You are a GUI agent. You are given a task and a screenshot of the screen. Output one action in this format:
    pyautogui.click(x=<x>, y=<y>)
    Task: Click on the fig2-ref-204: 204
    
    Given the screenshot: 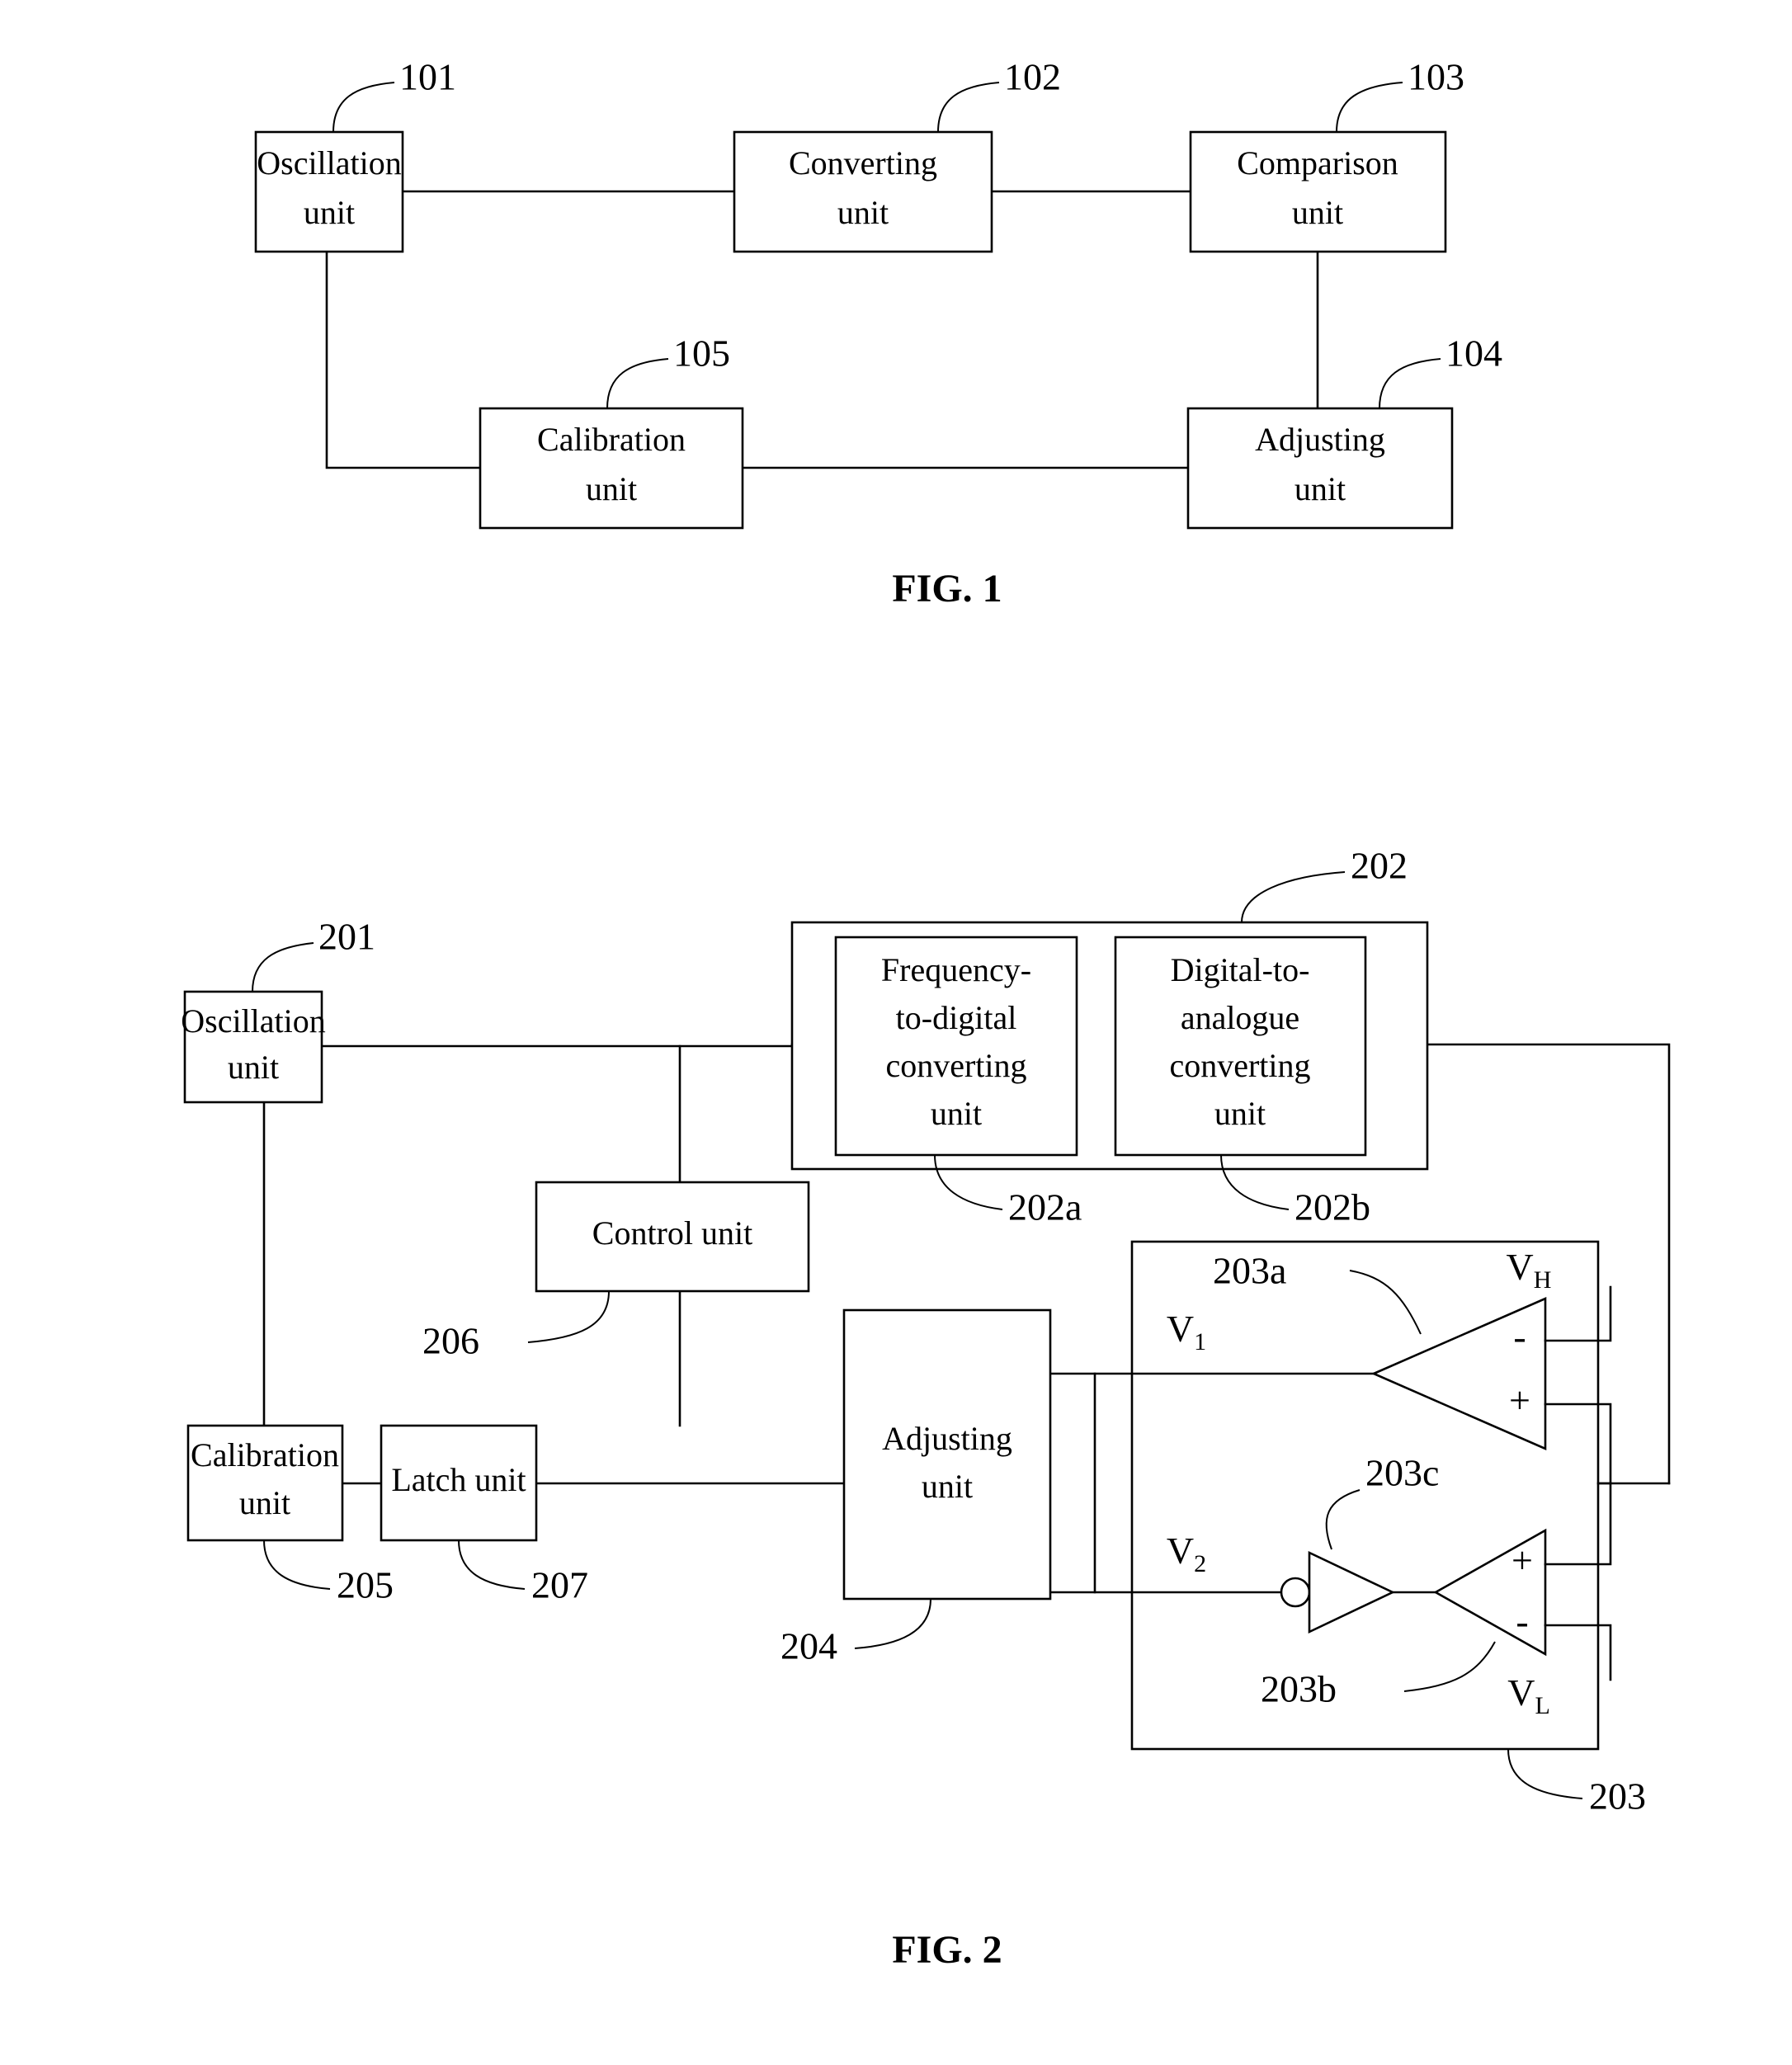 What is the action you would take?
    pyautogui.click(x=808, y=1646)
    